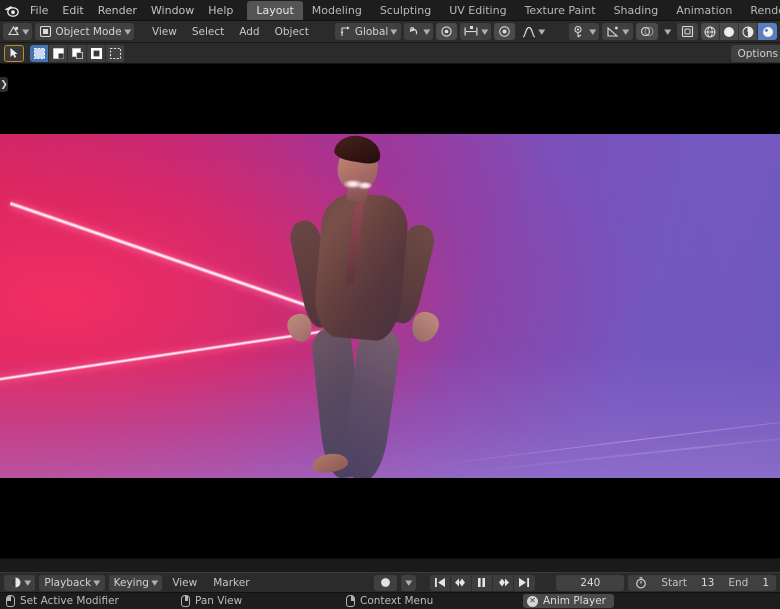  What do you see at coordinates (414, 31) in the screenshot?
I see `magnet-icon` at bounding box center [414, 31].